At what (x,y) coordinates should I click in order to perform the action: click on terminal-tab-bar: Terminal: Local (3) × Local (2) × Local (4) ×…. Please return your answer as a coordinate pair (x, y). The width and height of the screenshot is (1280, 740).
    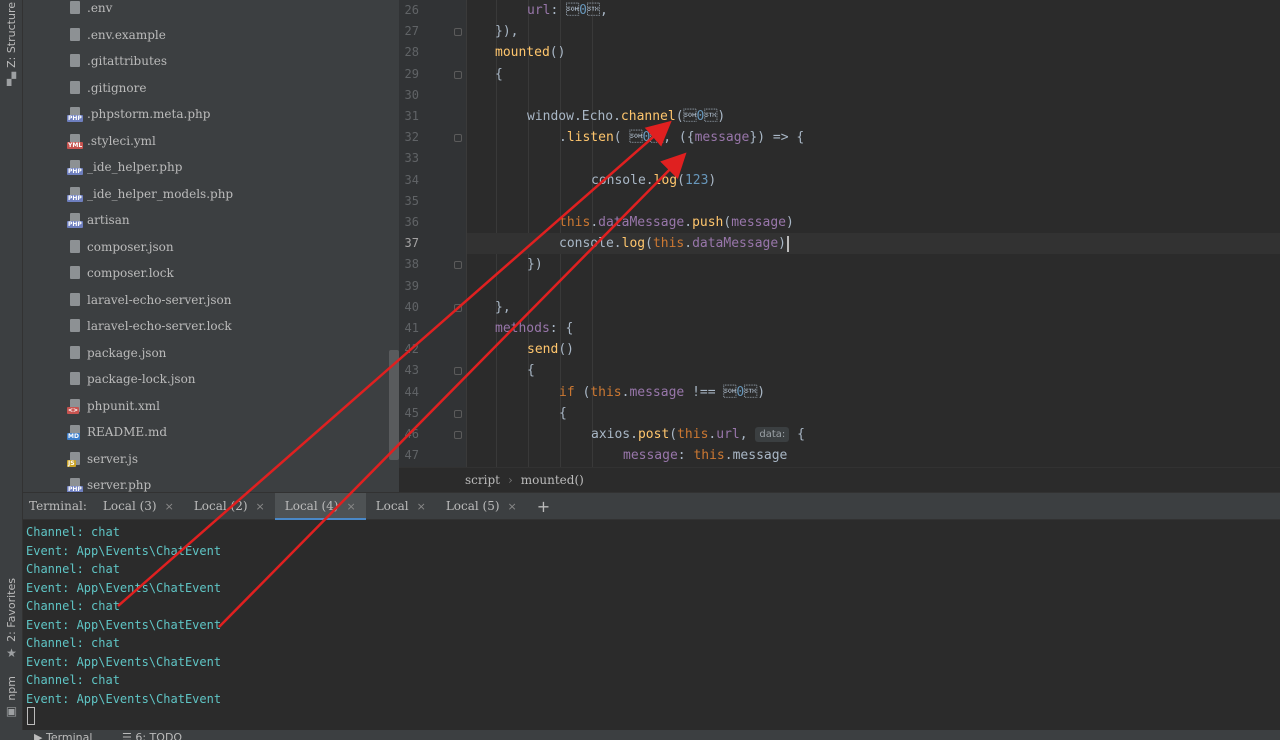
    Looking at the image, I should click on (651, 506).